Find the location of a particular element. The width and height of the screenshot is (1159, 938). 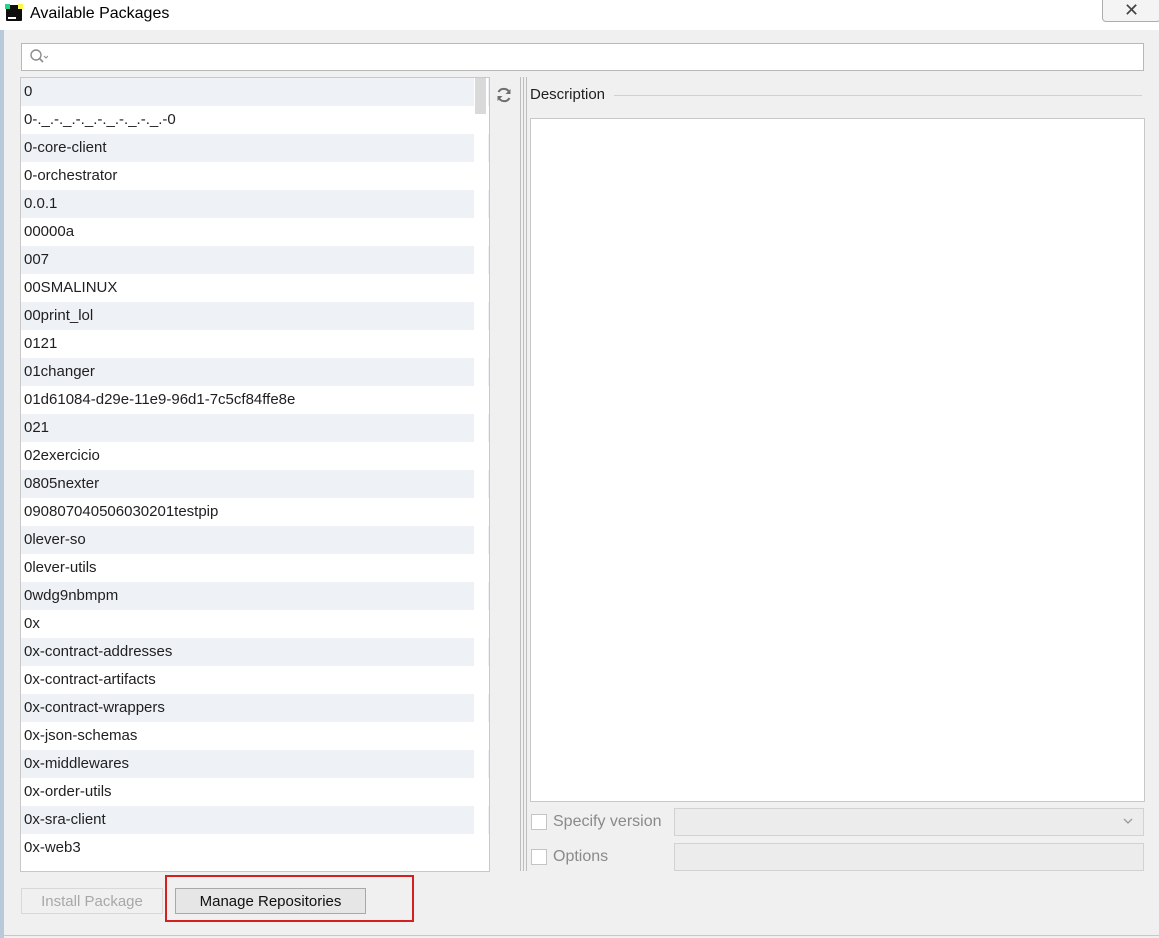

package-row: 0x-sra-client is located at coordinates (255, 820).